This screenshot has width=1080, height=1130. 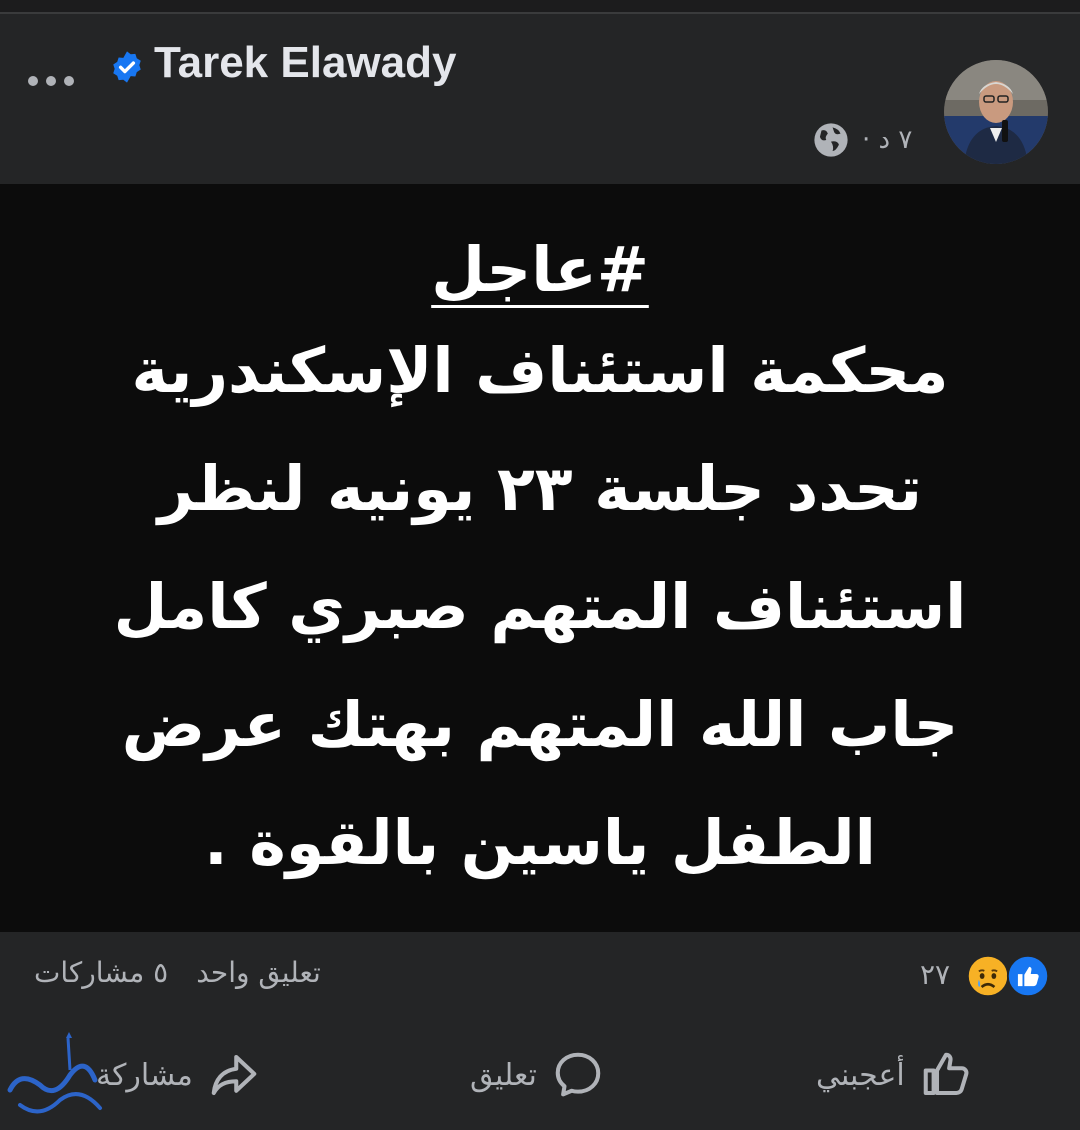 I want to click on comment-count: تعليق واحد, so click(x=258, y=972).